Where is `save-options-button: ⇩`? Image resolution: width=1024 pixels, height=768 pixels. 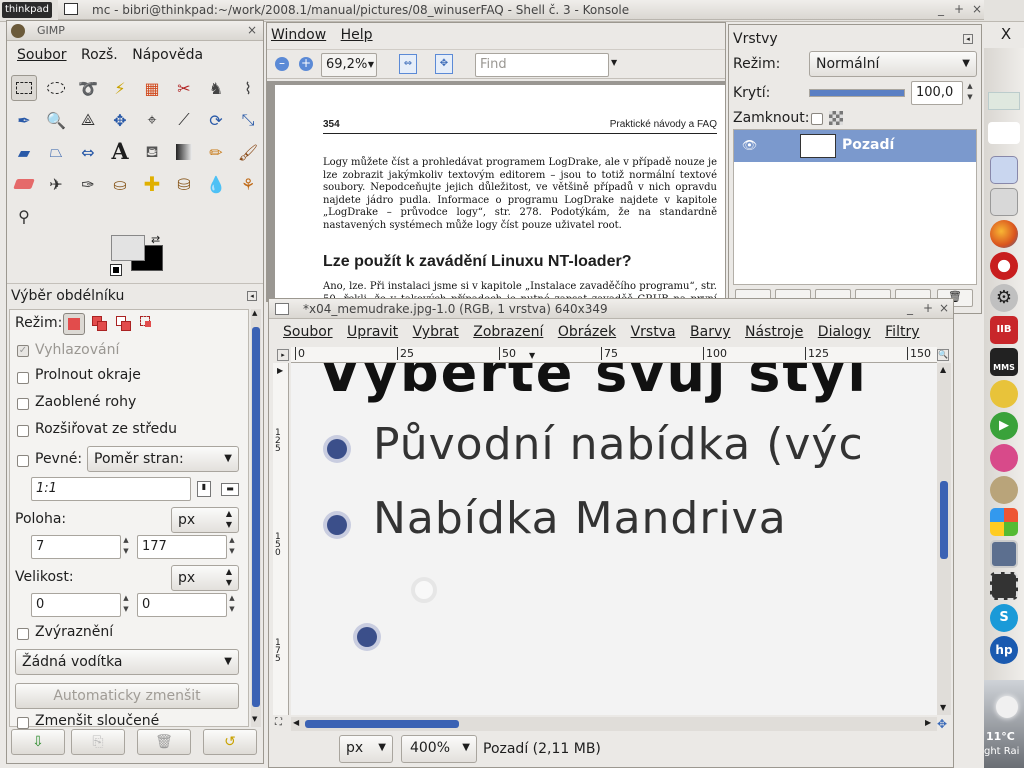
save-options-button: ⇩ is located at coordinates (38, 742).